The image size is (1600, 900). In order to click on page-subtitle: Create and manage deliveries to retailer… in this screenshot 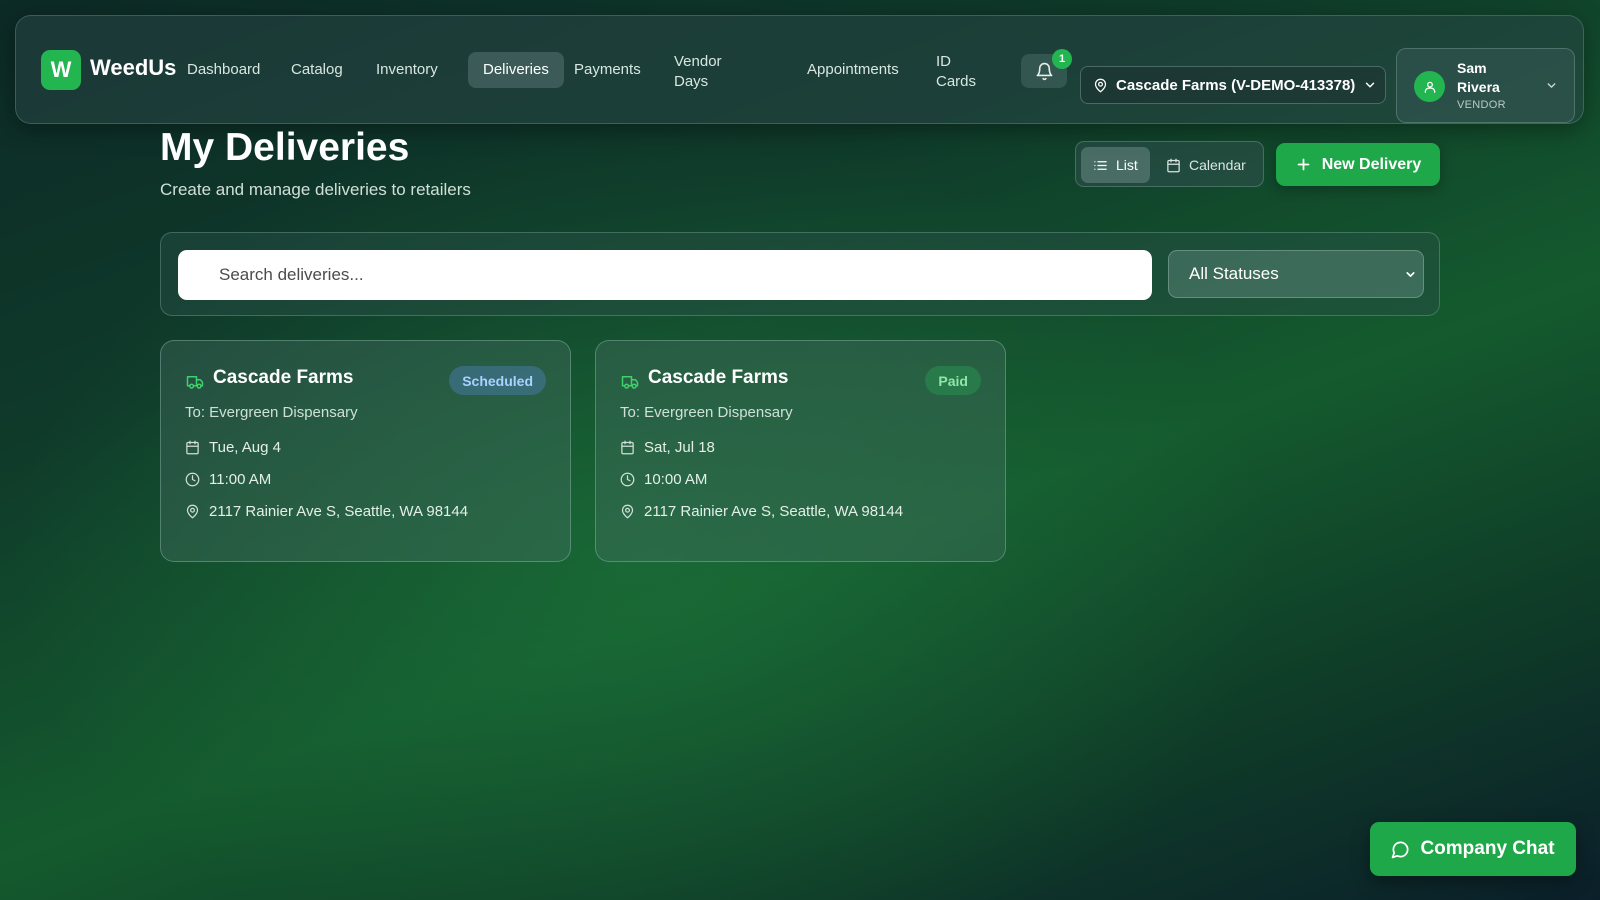, I will do `click(315, 189)`.